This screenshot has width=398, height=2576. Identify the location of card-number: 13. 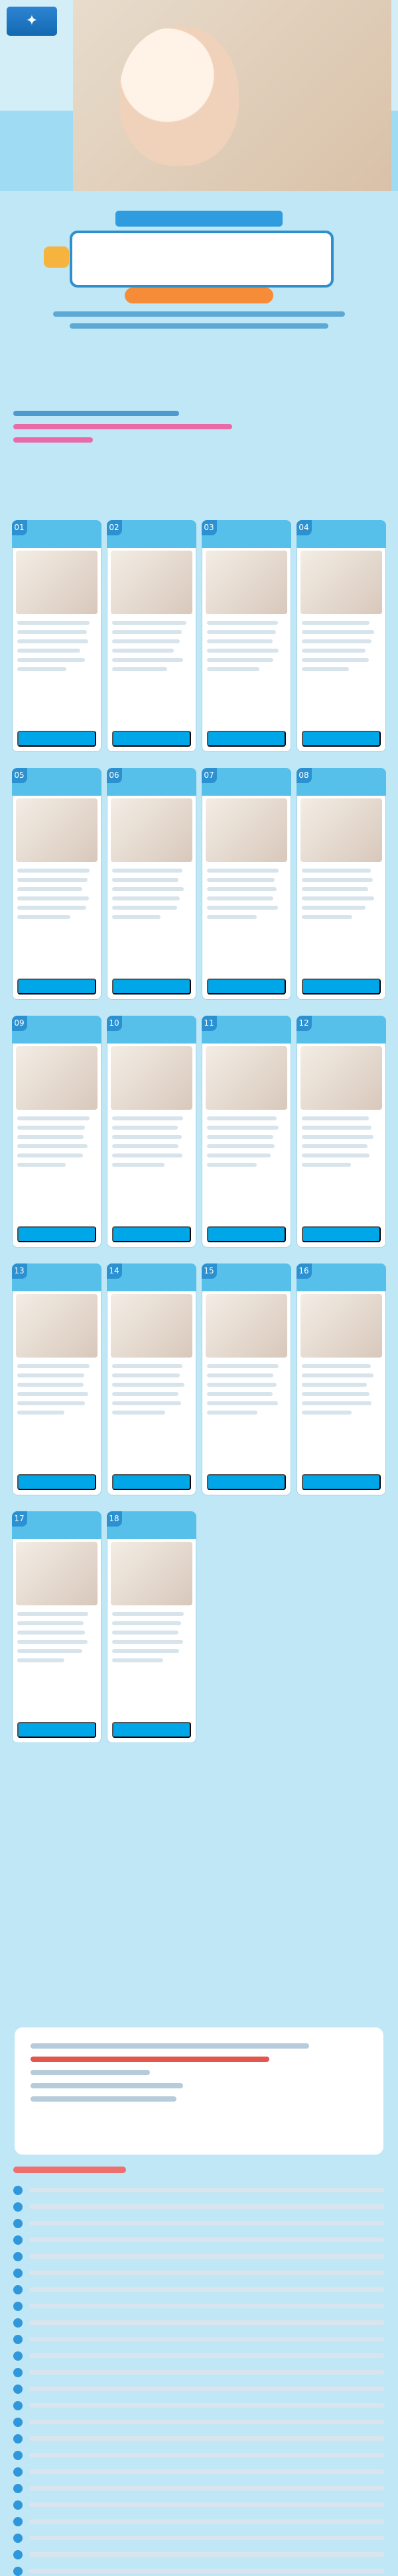
(19, 1271).